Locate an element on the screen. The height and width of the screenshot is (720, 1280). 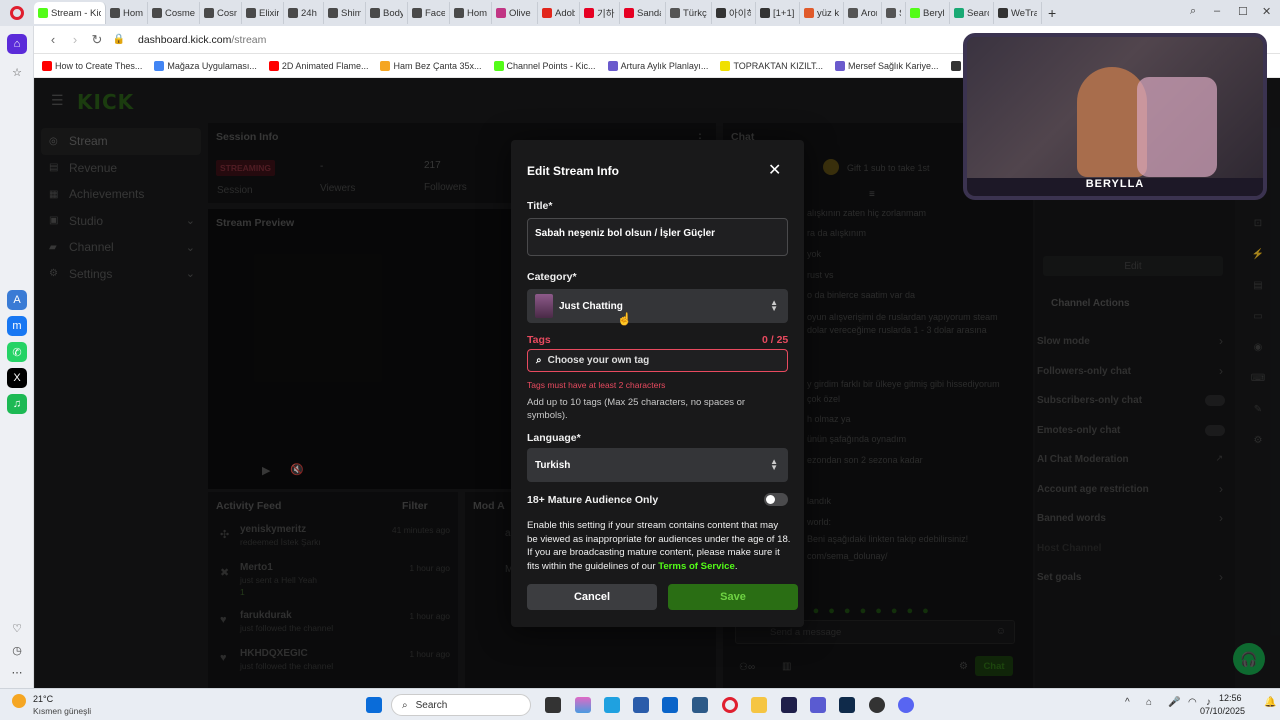
whatsapp-icon: ✆ is located at coordinates (17, 352).